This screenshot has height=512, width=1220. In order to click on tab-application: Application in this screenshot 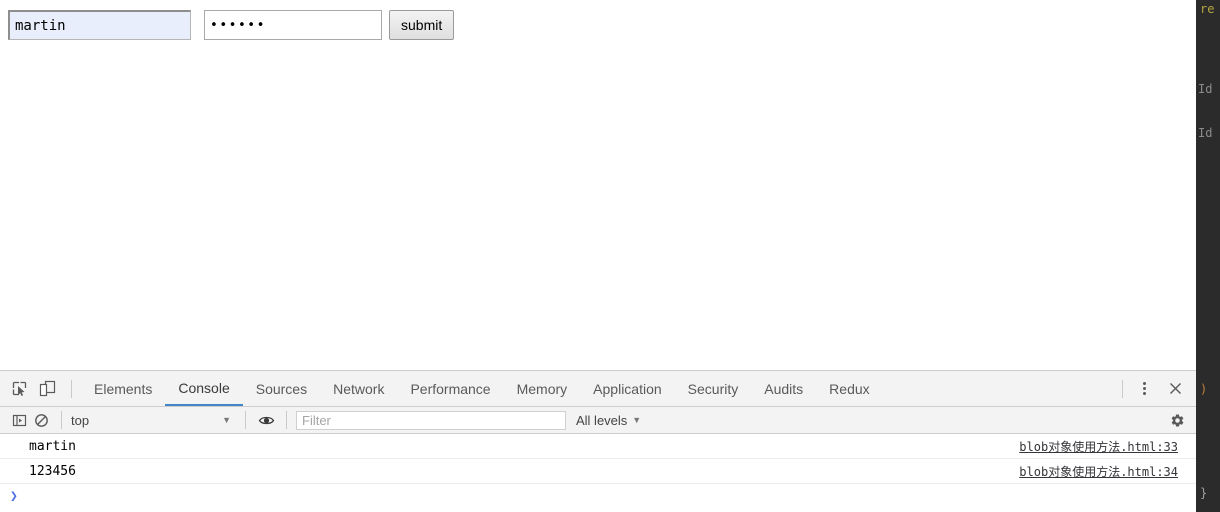, I will do `click(627, 388)`.